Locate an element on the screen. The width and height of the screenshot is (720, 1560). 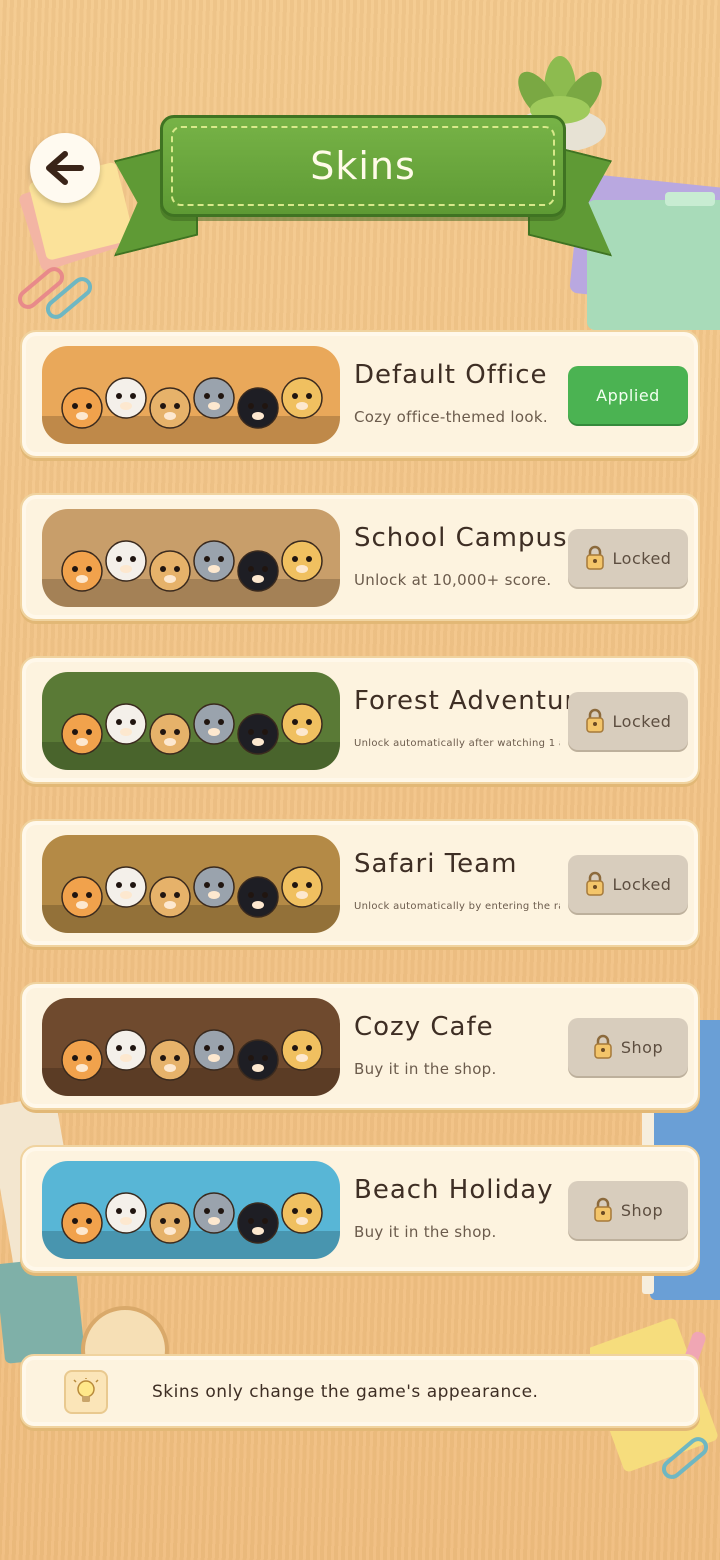
title-banner: Skins is located at coordinates (363, 166).